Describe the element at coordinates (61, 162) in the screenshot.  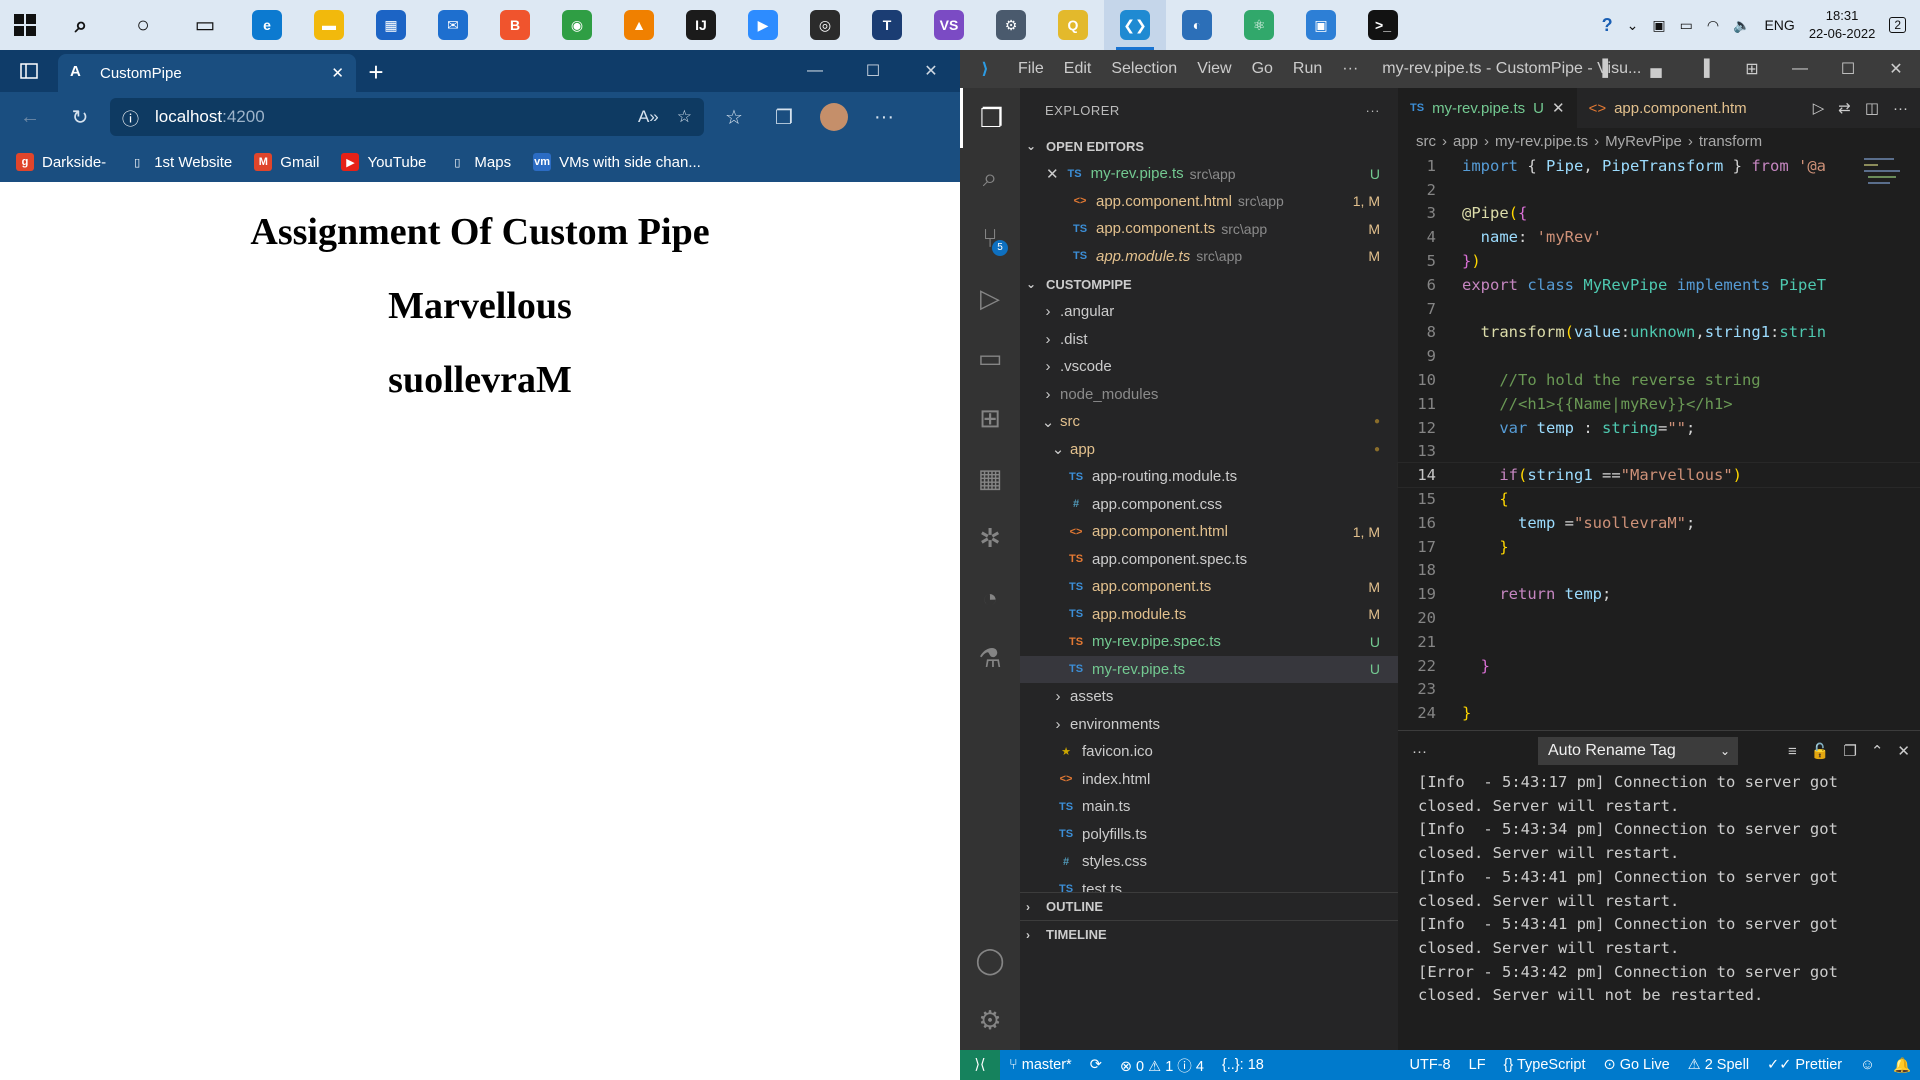
I see `favorite-link: g Darkside-` at that location.